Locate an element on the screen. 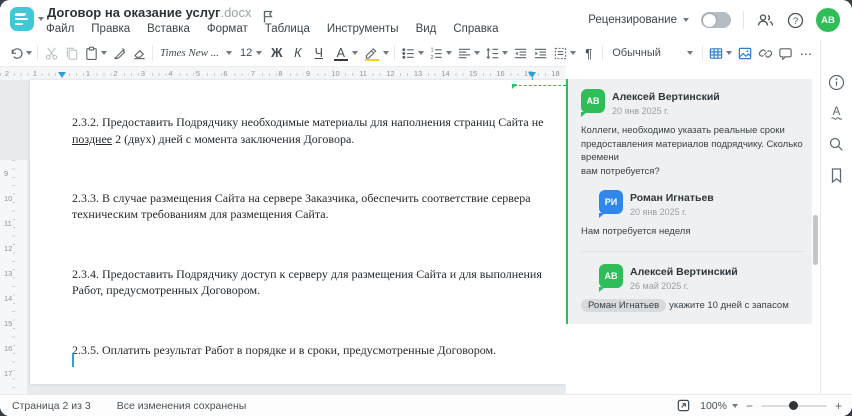 The width and height of the screenshot is (852, 416). highlight-button is located at coordinates (375, 53).